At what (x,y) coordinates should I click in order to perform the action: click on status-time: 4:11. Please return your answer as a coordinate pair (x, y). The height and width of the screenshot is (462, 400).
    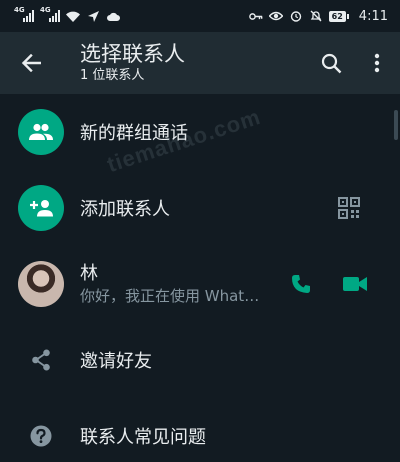
    Looking at the image, I should click on (373, 16).